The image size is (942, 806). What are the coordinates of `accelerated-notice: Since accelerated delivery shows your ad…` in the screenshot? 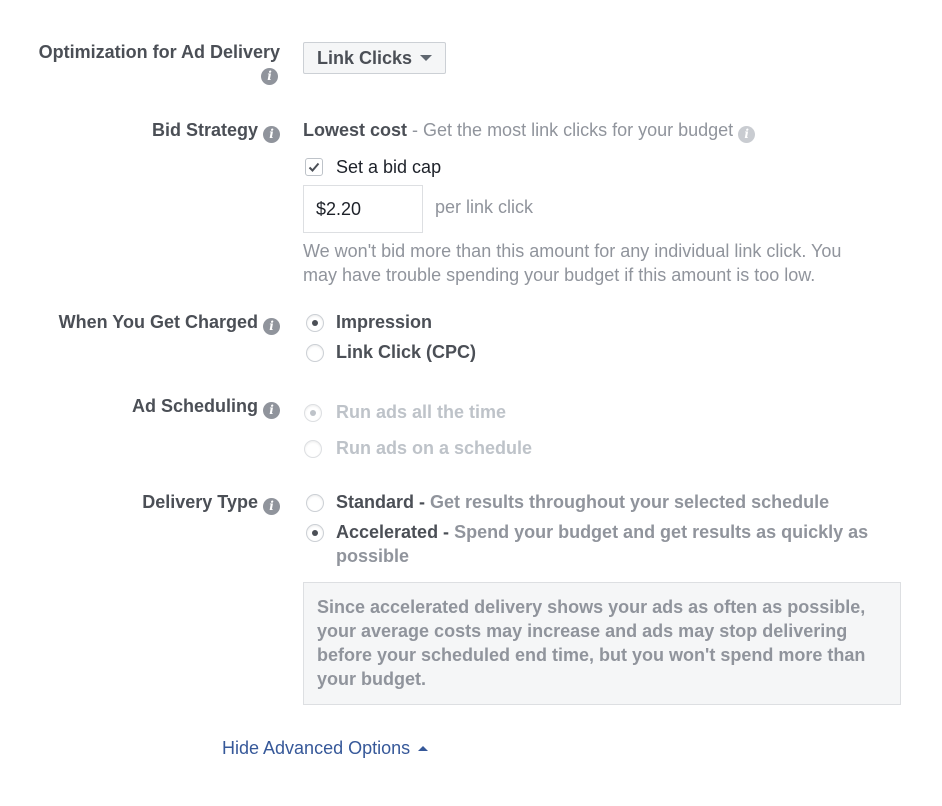 It's located at (602, 643).